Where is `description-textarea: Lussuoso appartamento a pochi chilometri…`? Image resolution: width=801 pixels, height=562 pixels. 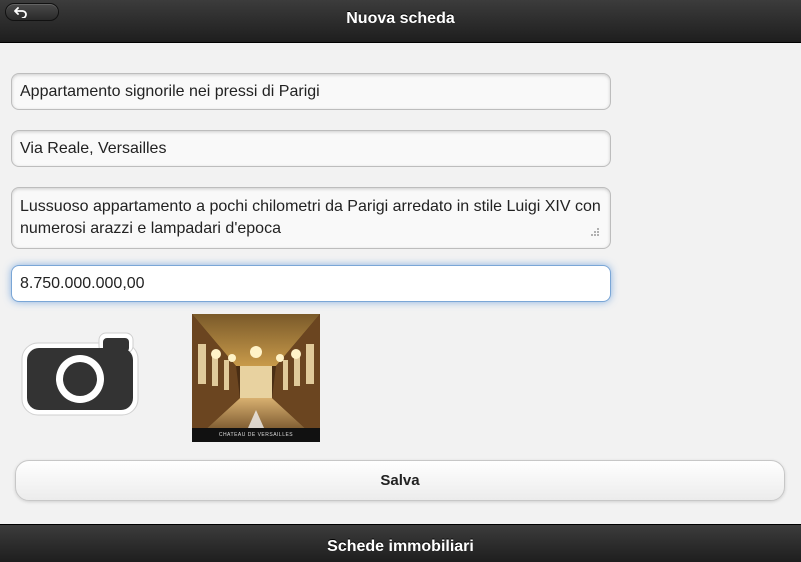 description-textarea: Lussuoso appartamento a pochi chilometri… is located at coordinates (311, 218).